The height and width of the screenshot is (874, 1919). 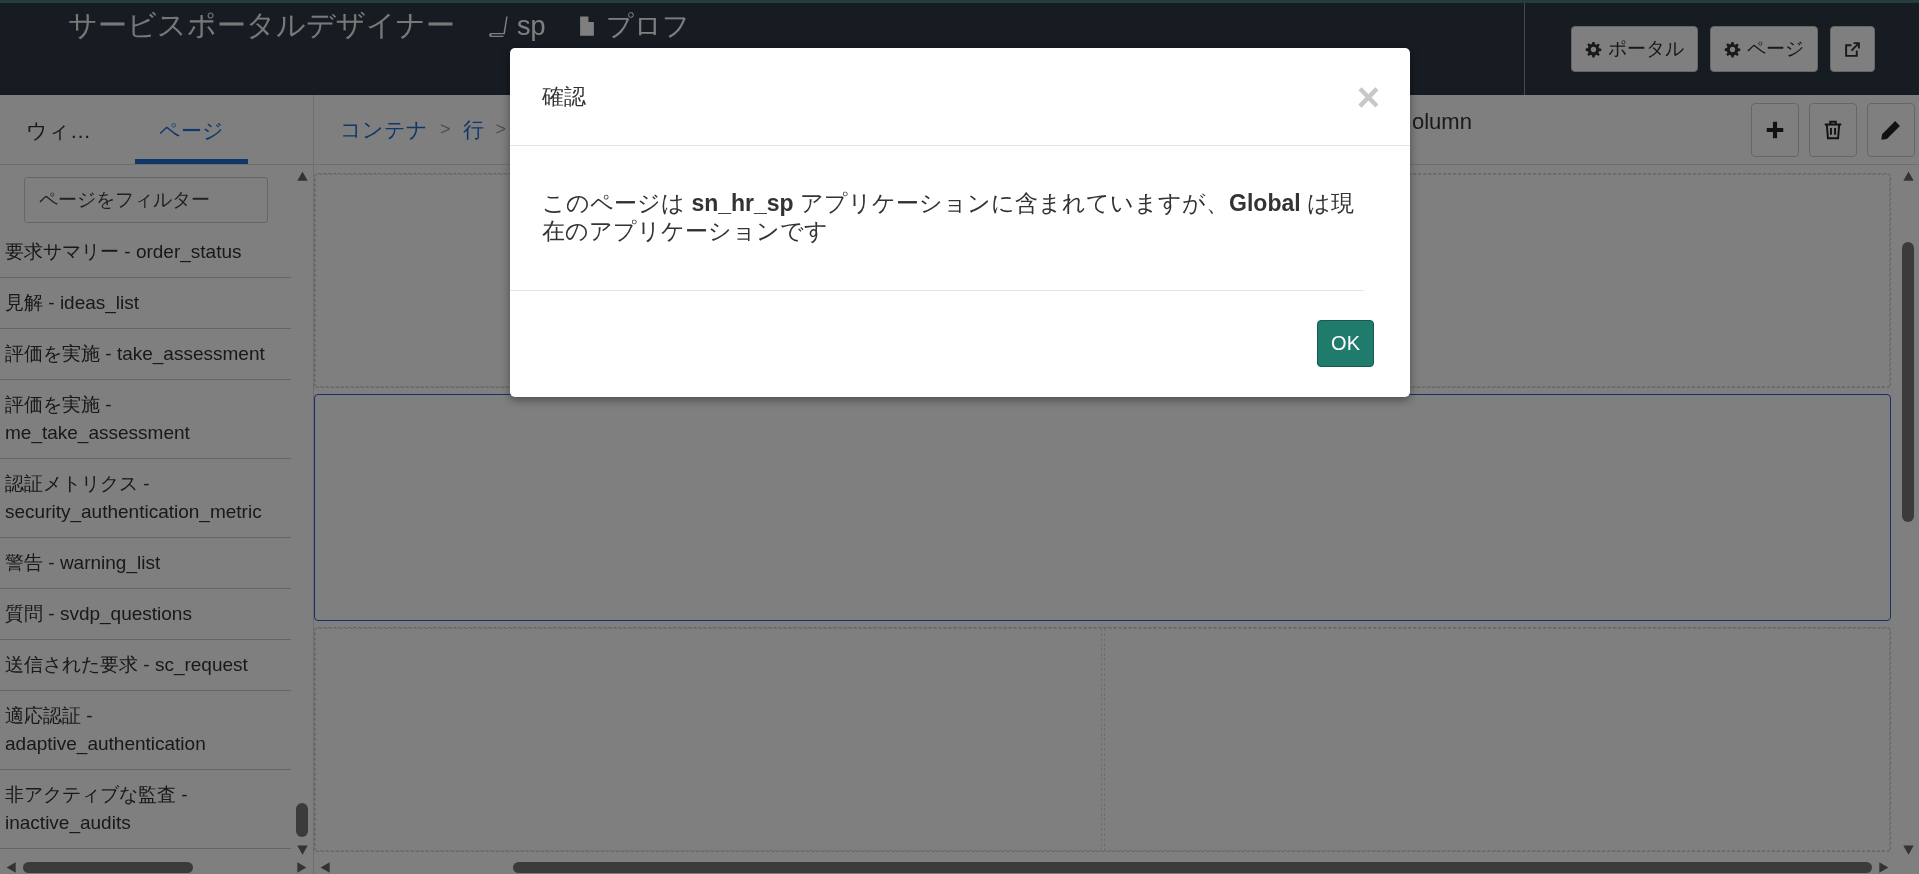 What do you see at coordinates (1345, 343) in the screenshot?
I see `ok-button: OK` at bounding box center [1345, 343].